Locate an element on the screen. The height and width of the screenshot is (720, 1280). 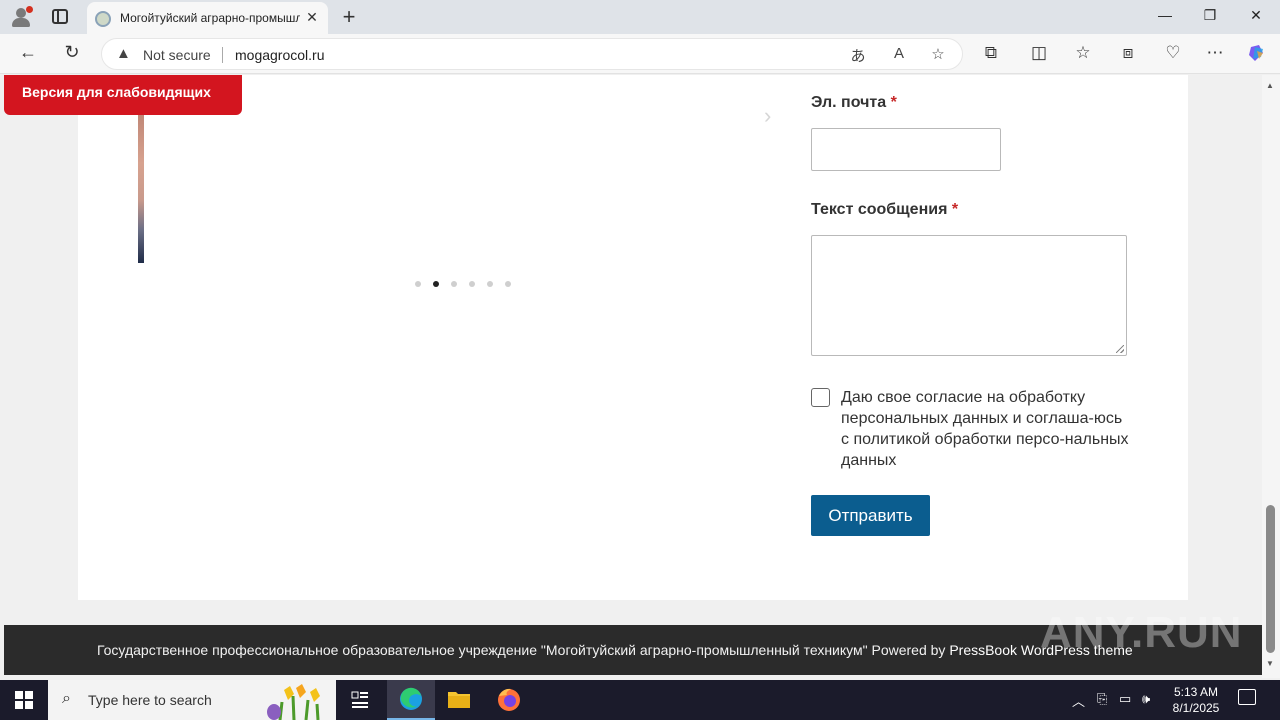
close-window-icon: ✕ is located at coordinates (1256, 15).